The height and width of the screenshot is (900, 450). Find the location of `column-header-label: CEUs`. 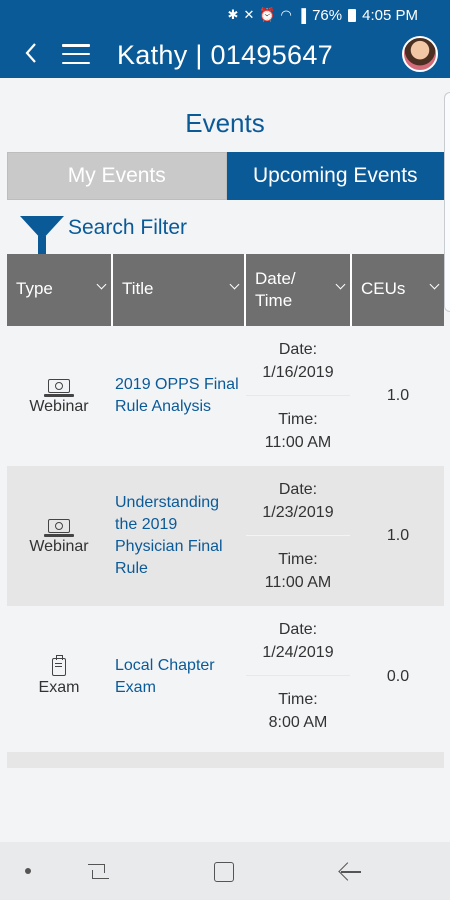

column-header-label: CEUs is located at coordinates (383, 288).